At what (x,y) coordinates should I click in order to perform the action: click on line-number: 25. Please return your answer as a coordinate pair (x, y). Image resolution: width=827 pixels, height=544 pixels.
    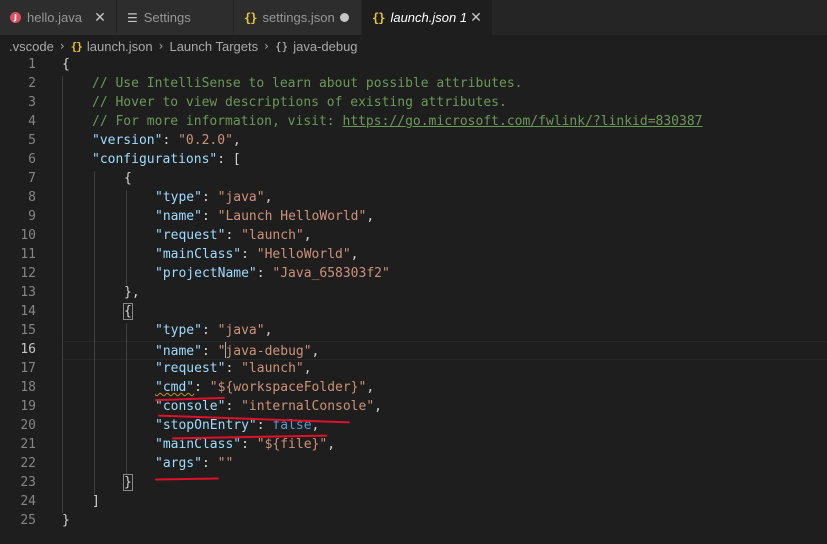
    Looking at the image, I should click on (28, 520).